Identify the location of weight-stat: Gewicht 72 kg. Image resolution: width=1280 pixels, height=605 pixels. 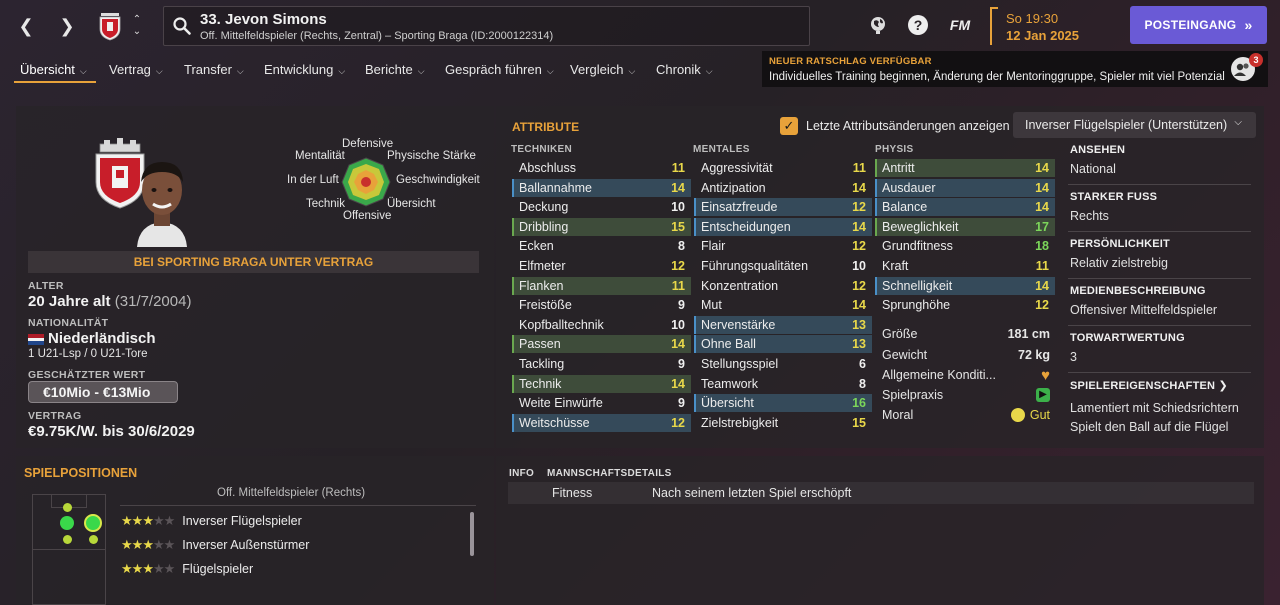
(966, 355).